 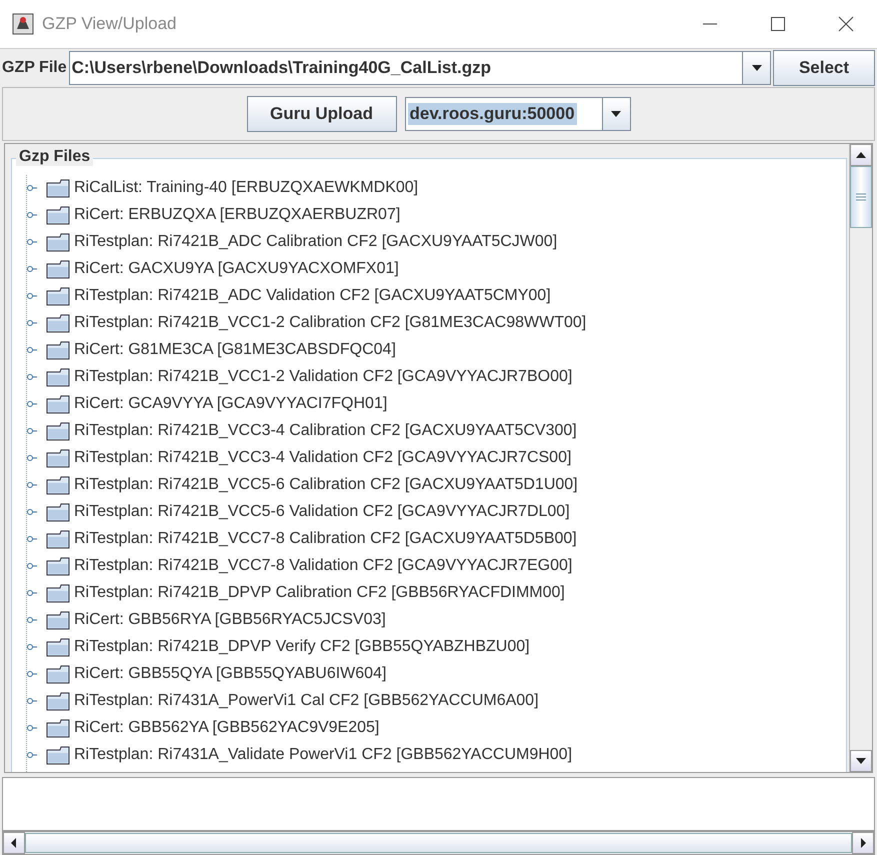 I want to click on scroll-right-button, so click(x=863, y=843).